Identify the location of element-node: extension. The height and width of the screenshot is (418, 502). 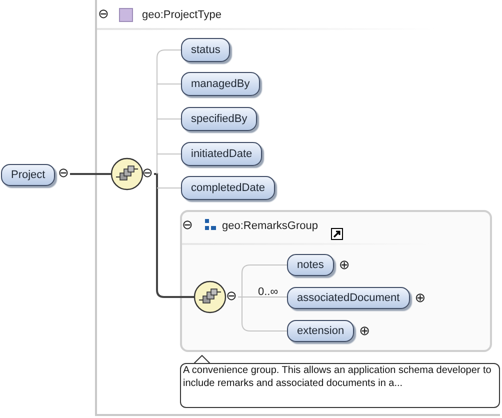
(320, 331).